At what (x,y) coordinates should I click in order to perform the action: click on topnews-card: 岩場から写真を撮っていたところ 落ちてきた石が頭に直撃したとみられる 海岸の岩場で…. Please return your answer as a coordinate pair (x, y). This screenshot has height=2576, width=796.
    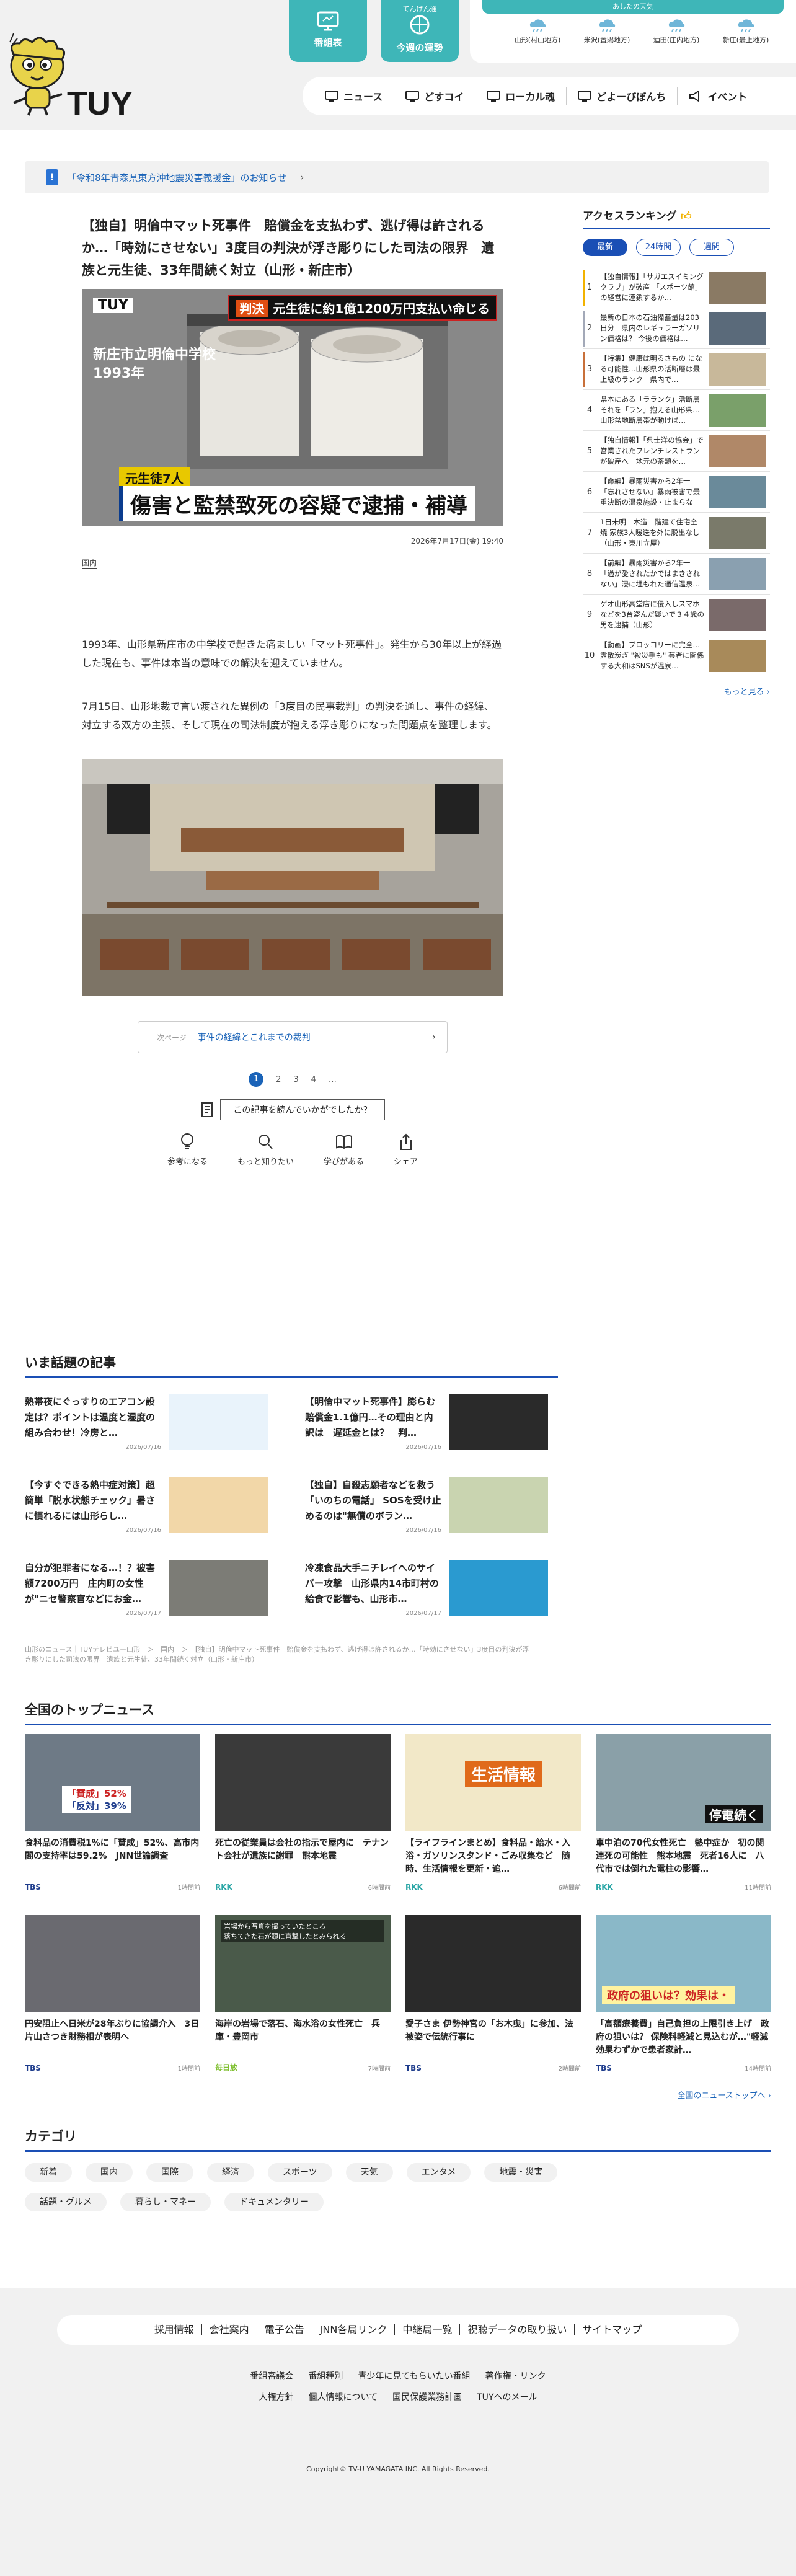
    Looking at the image, I should click on (303, 1999).